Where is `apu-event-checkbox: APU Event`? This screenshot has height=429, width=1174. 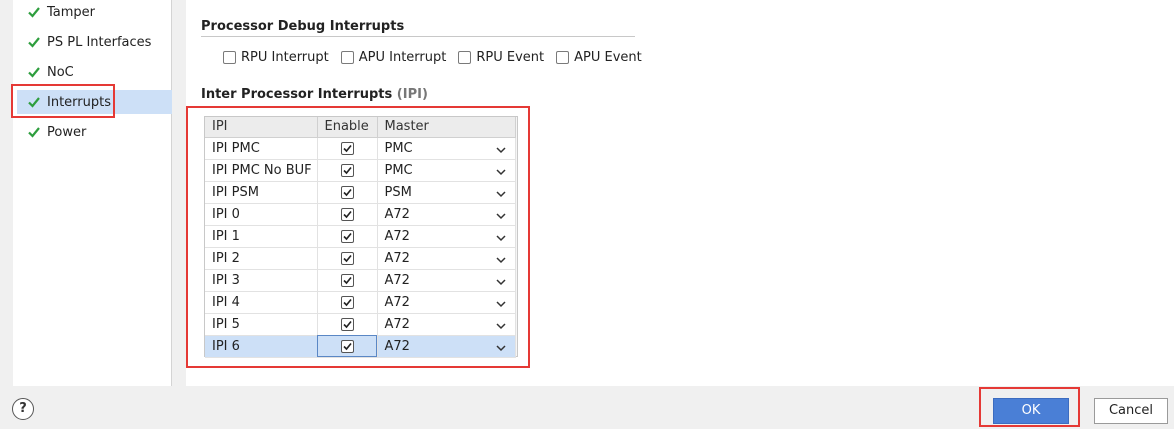 apu-event-checkbox: APU Event is located at coordinates (599, 57).